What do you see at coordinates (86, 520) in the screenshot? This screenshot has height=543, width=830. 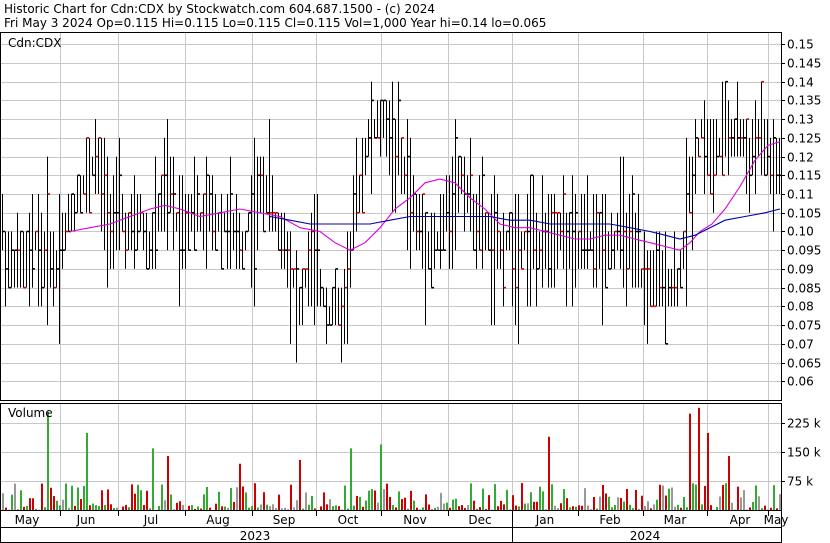 I see `month-label: Jun` at bounding box center [86, 520].